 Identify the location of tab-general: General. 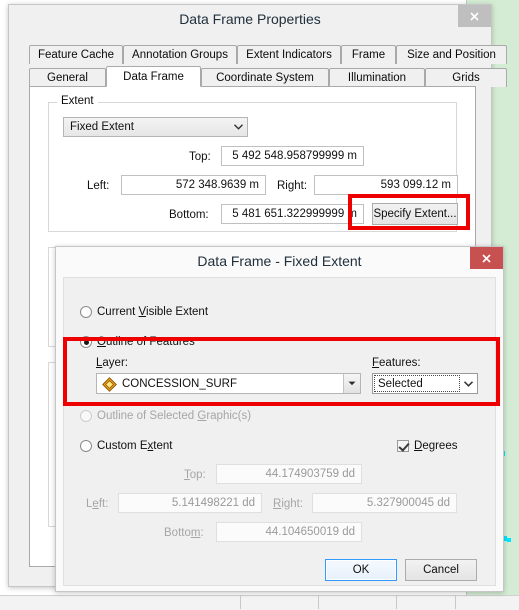
(67, 77).